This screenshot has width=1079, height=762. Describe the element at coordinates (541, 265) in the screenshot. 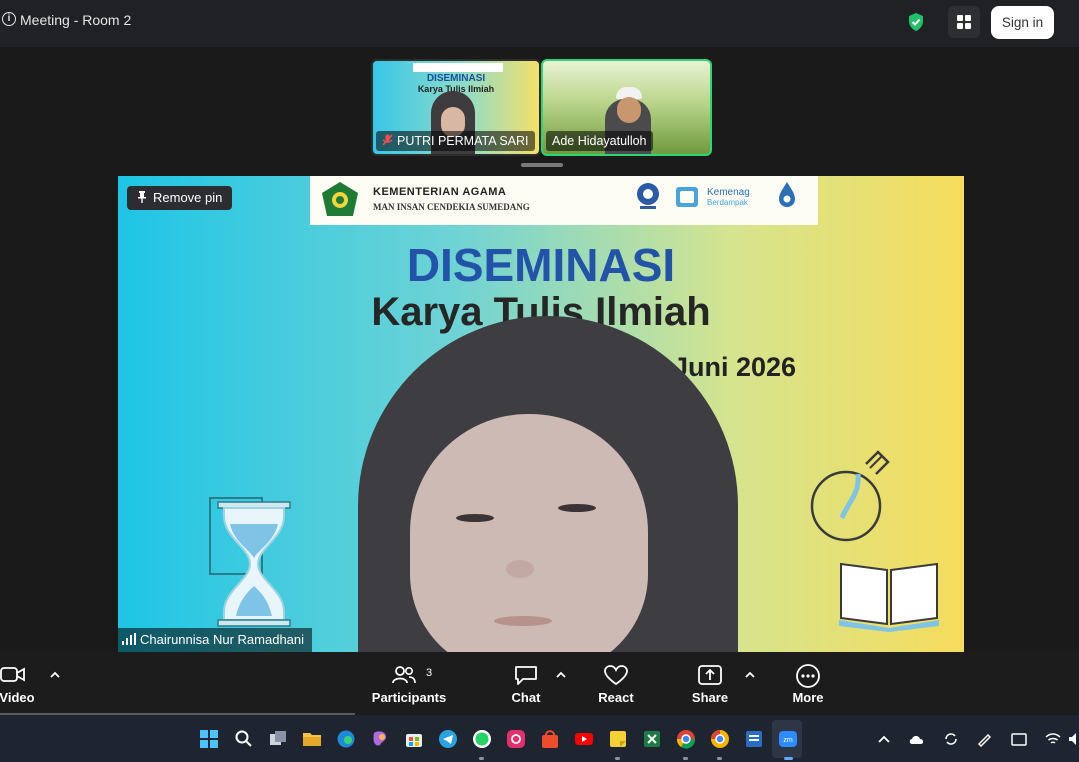

I see `slide-title: DISEMINASI` at that location.